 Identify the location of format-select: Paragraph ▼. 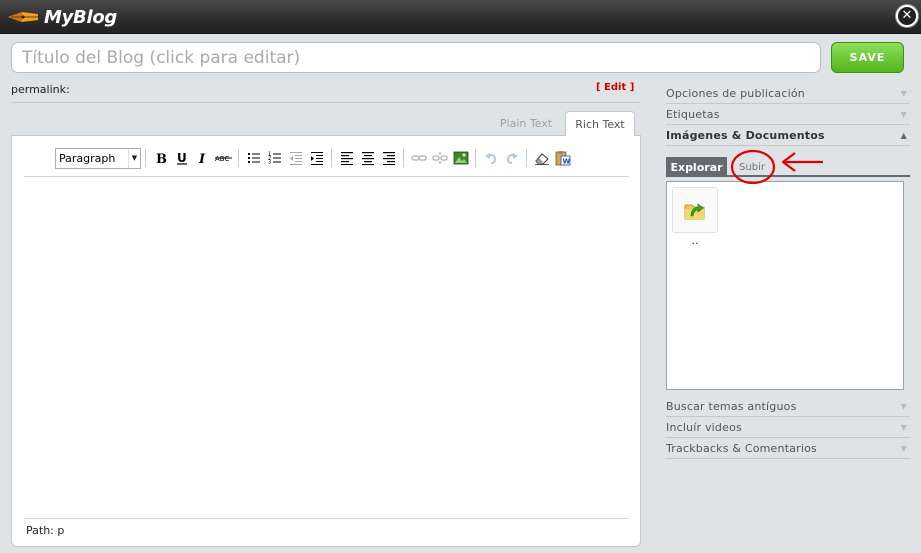
(98, 158).